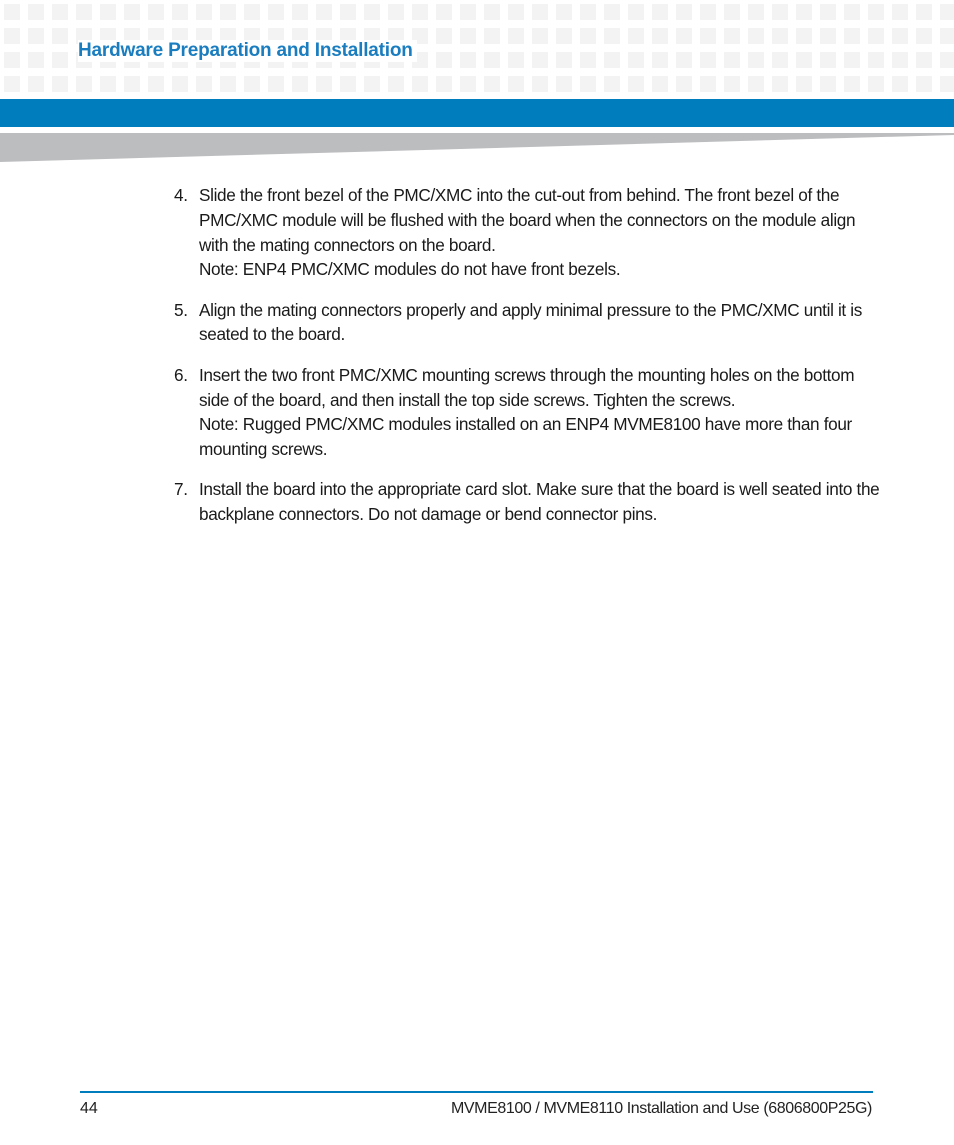 Image resolution: width=954 pixels, height=1145 pixels. I want to click on step-number: 4., so click(181, 195).